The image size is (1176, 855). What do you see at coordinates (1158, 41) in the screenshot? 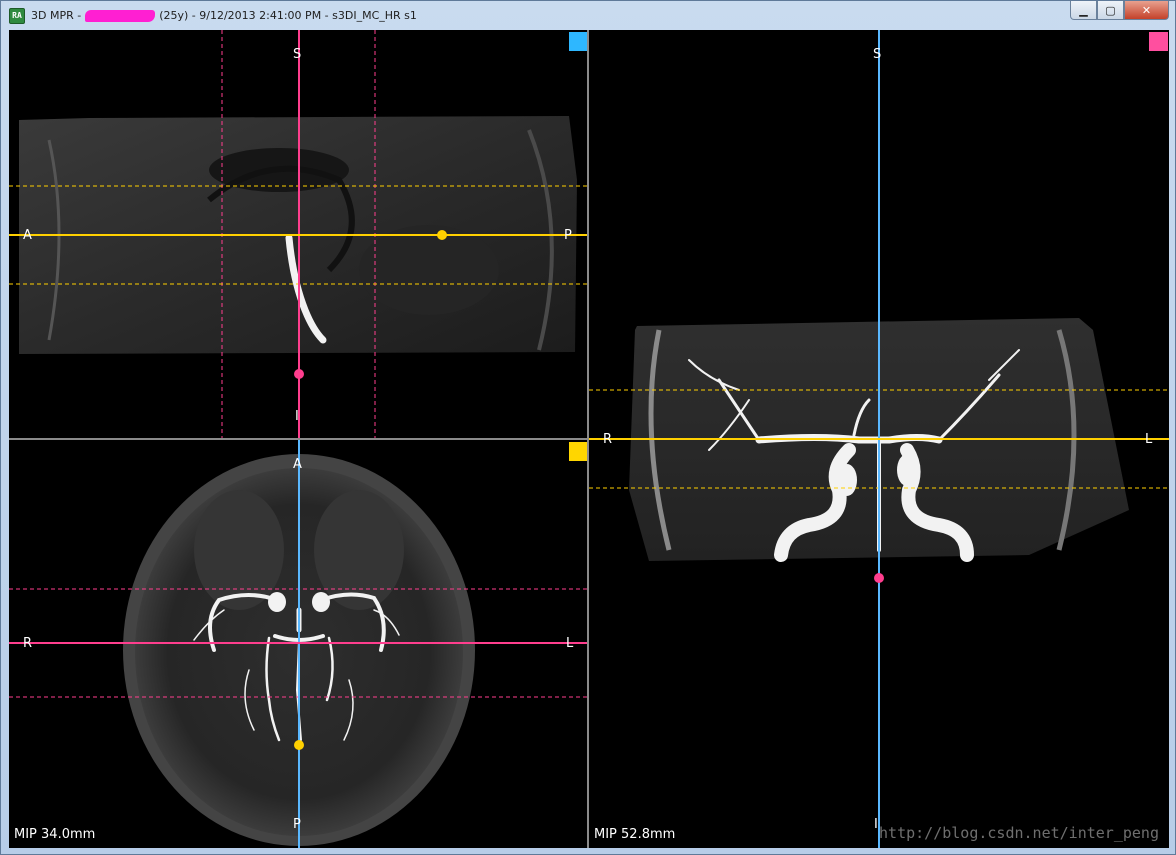
I see `coronal-color-tag` at bounding box center [1158, 41].